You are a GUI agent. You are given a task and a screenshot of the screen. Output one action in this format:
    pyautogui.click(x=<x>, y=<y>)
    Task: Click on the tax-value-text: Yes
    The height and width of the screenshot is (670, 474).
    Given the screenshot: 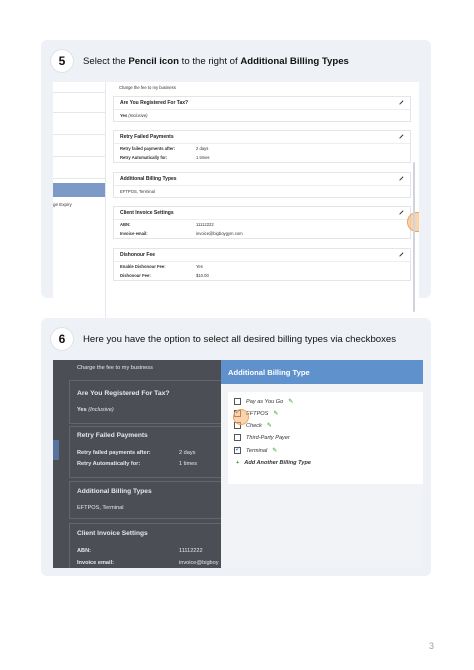 What is the action you would take?
    pyautogui.click(x=82, y=410)
    